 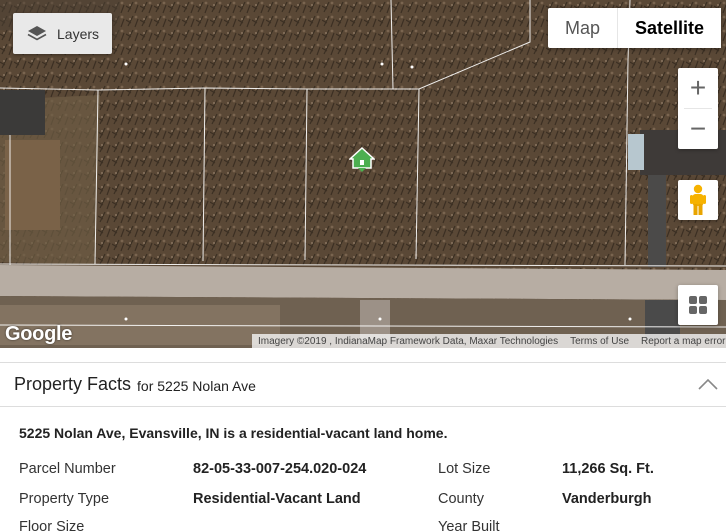 I want to click on county-value: Vanderburgh, so click(x=607, y=499).